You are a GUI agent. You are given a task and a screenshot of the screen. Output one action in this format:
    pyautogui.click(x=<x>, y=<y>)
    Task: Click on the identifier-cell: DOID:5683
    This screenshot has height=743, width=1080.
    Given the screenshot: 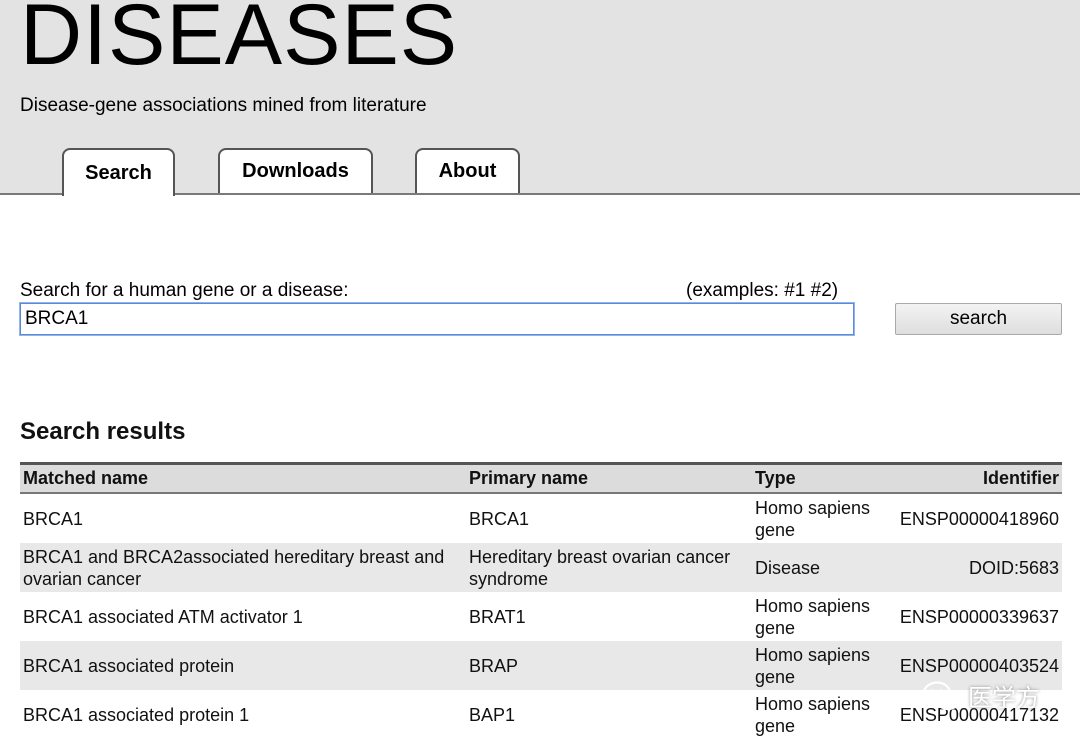 What is the action you would take?
    pyautogui.click(x=1013, y=567)
    